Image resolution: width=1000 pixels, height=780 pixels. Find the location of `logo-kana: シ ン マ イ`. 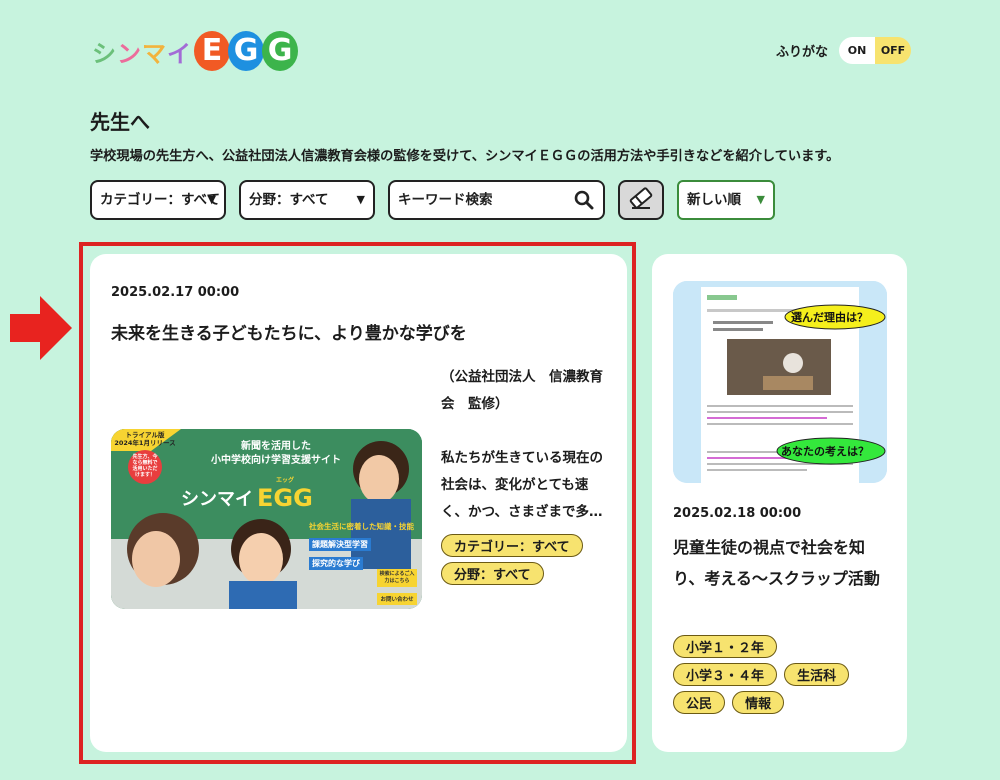

logo-kana: シ ン マ イ is located at coordinates (142, 51).